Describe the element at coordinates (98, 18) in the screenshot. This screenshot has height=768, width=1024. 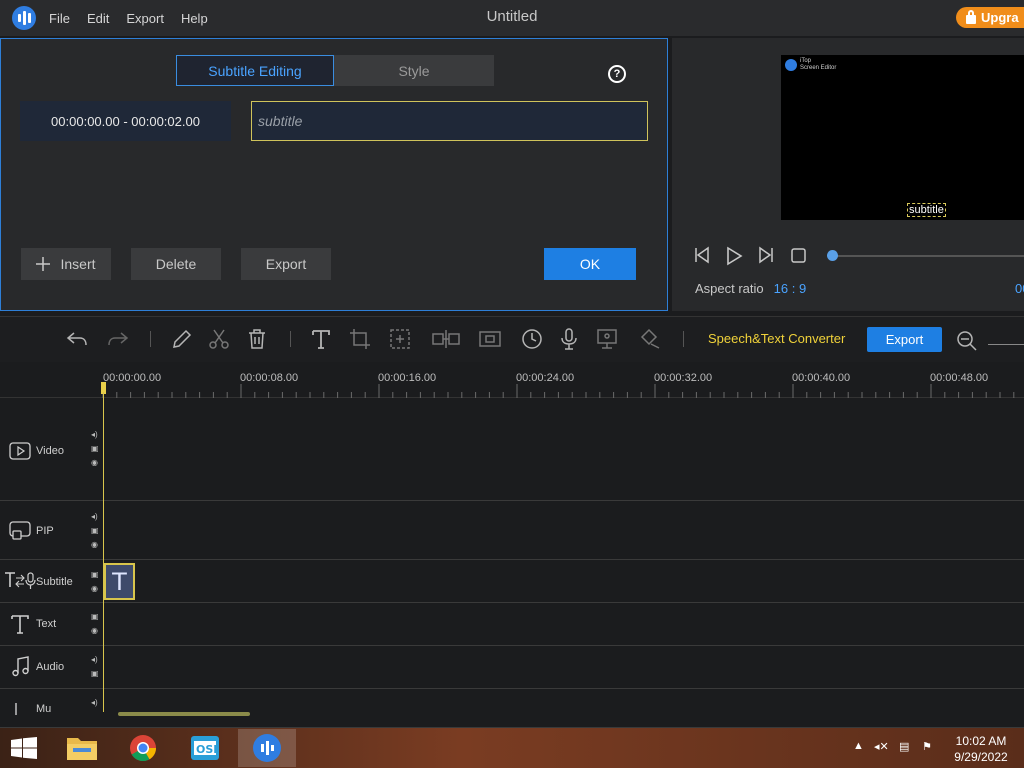
I see `menu-edit: Edit` at that location.